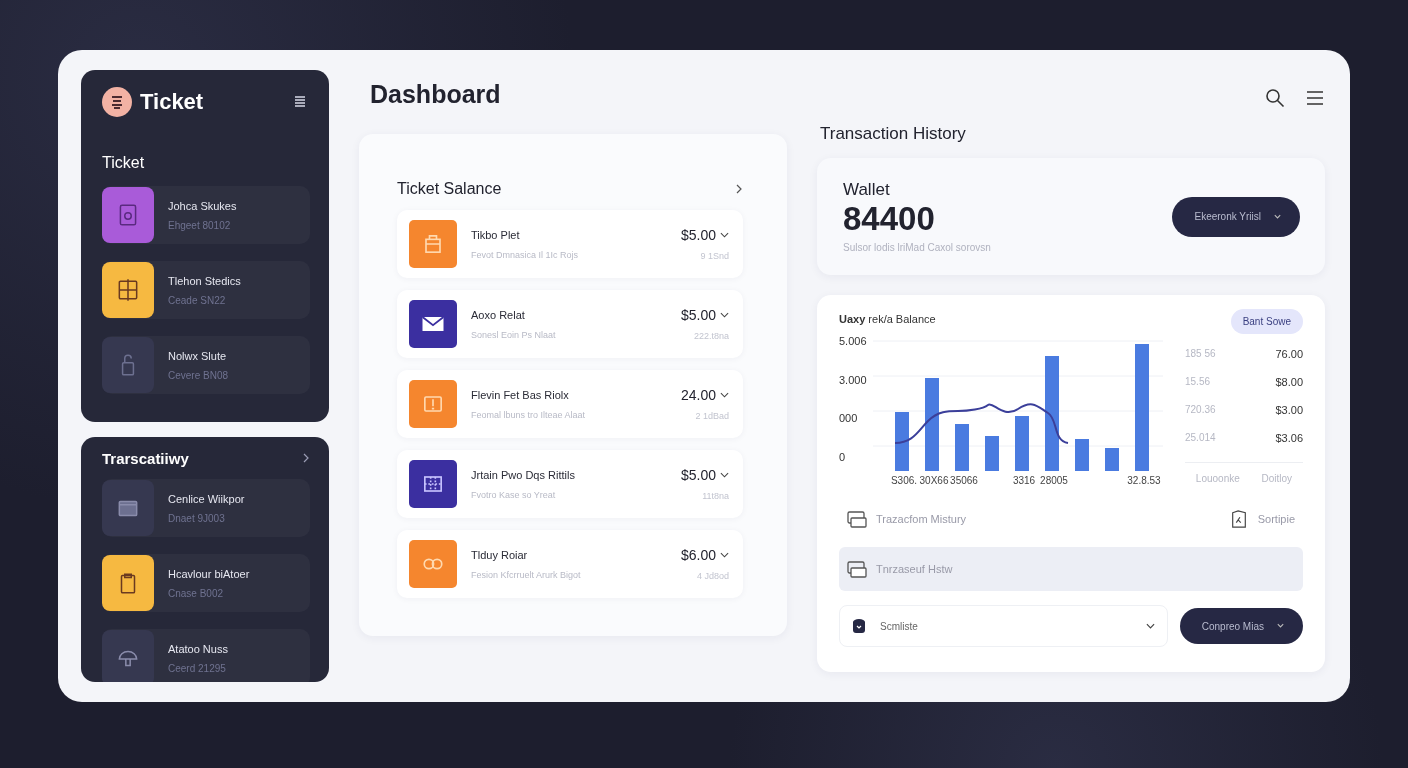  Describe the element at coordinates (1200, 354) in the screenshot. I see `row-label: 185 56` at that location.